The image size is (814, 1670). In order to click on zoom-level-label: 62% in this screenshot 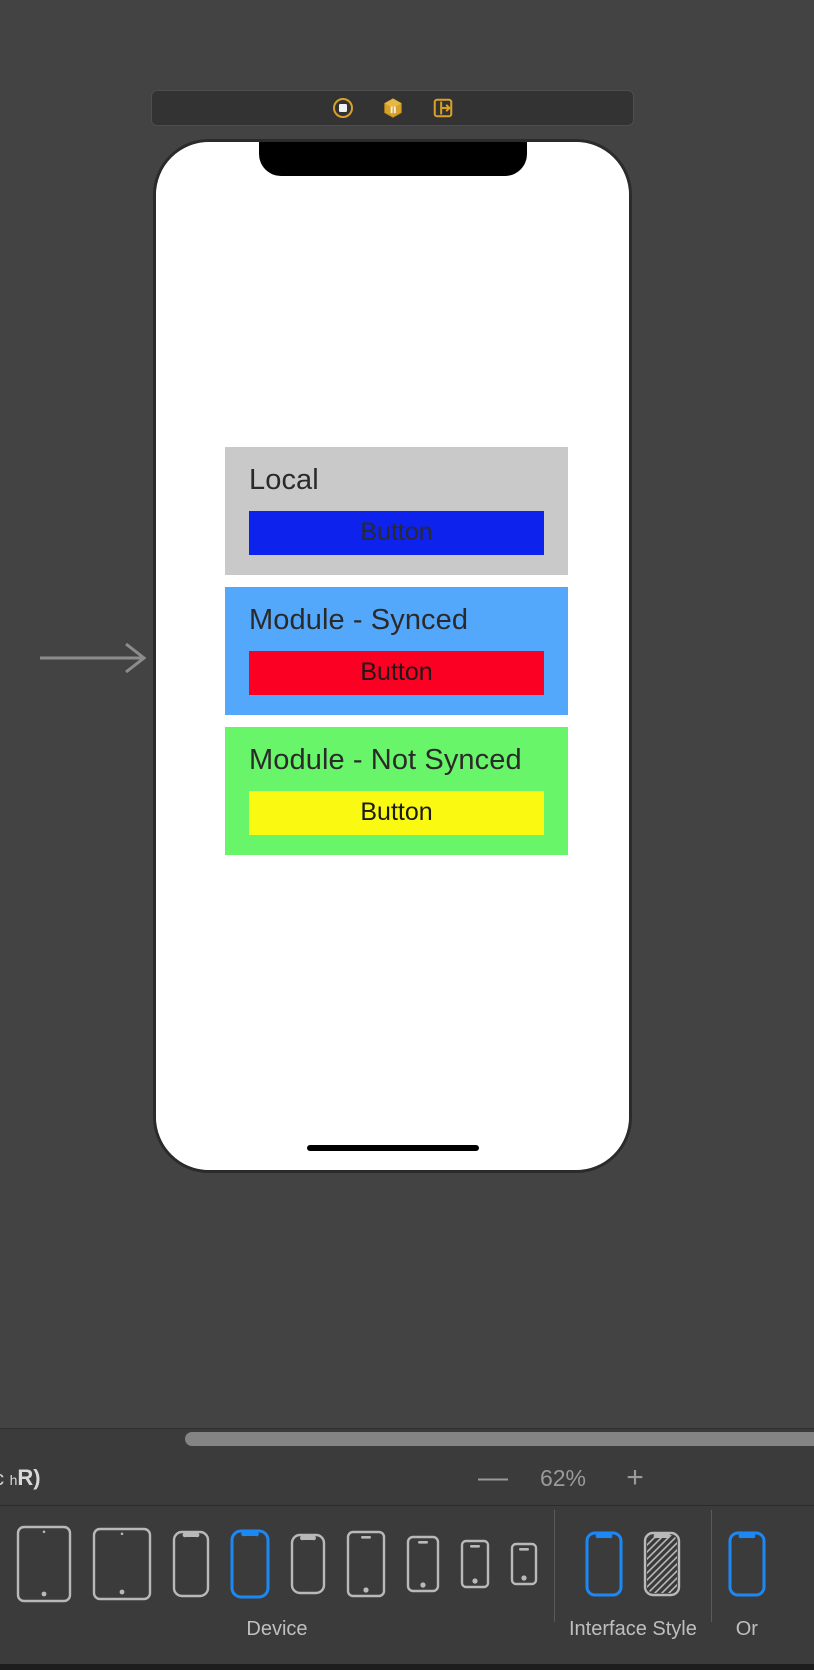, I will do `click(563, 1477)`.